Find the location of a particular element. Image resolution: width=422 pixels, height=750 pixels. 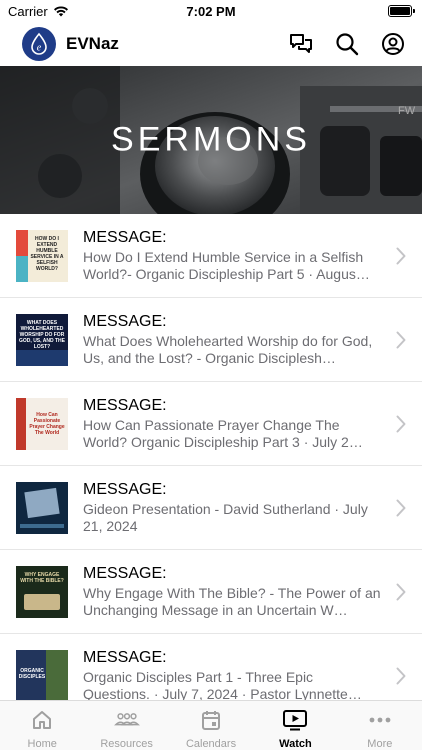

svg-text: FW is located at coordinates (407, 111).